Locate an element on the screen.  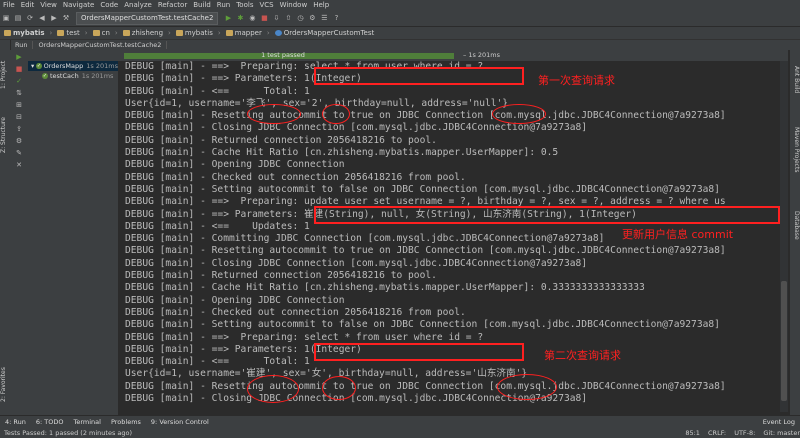
coverage-icon: ◉ is located at coordinates (252, 18).